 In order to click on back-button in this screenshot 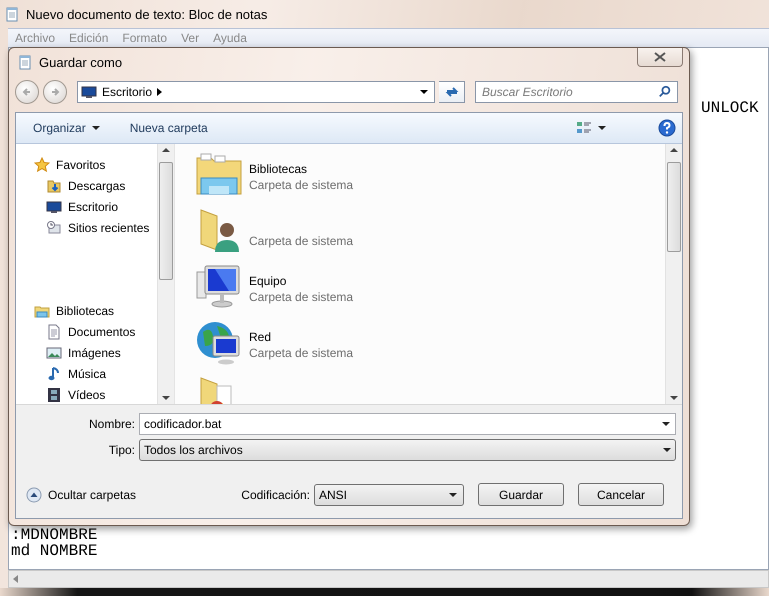, I will do `click(27, 92)`.